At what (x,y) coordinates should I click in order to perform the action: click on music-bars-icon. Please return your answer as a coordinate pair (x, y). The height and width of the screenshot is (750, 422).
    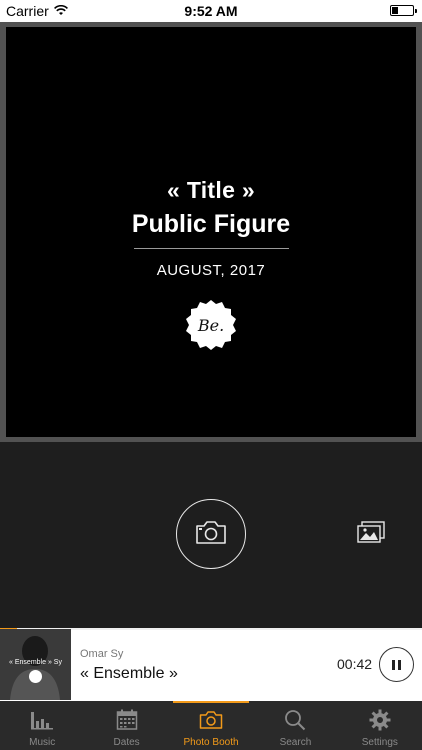
    Looking at the image, I should click on (42, 720).